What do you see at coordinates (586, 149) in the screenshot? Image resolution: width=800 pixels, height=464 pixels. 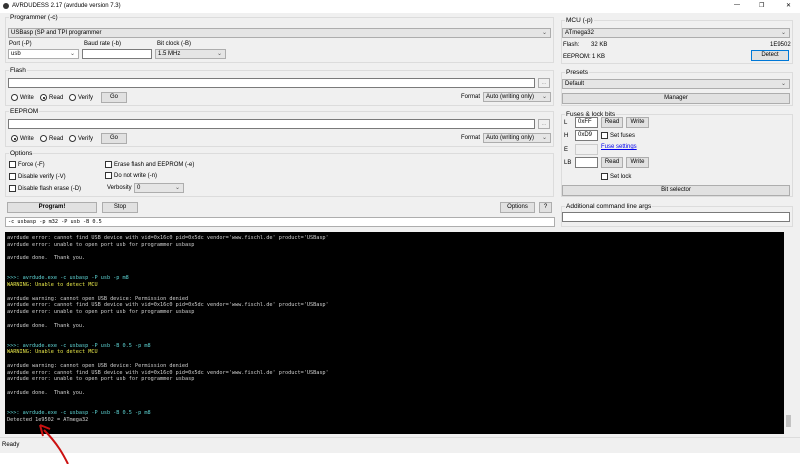 I see `fuse-e-input` at bounding box center [586, 149].